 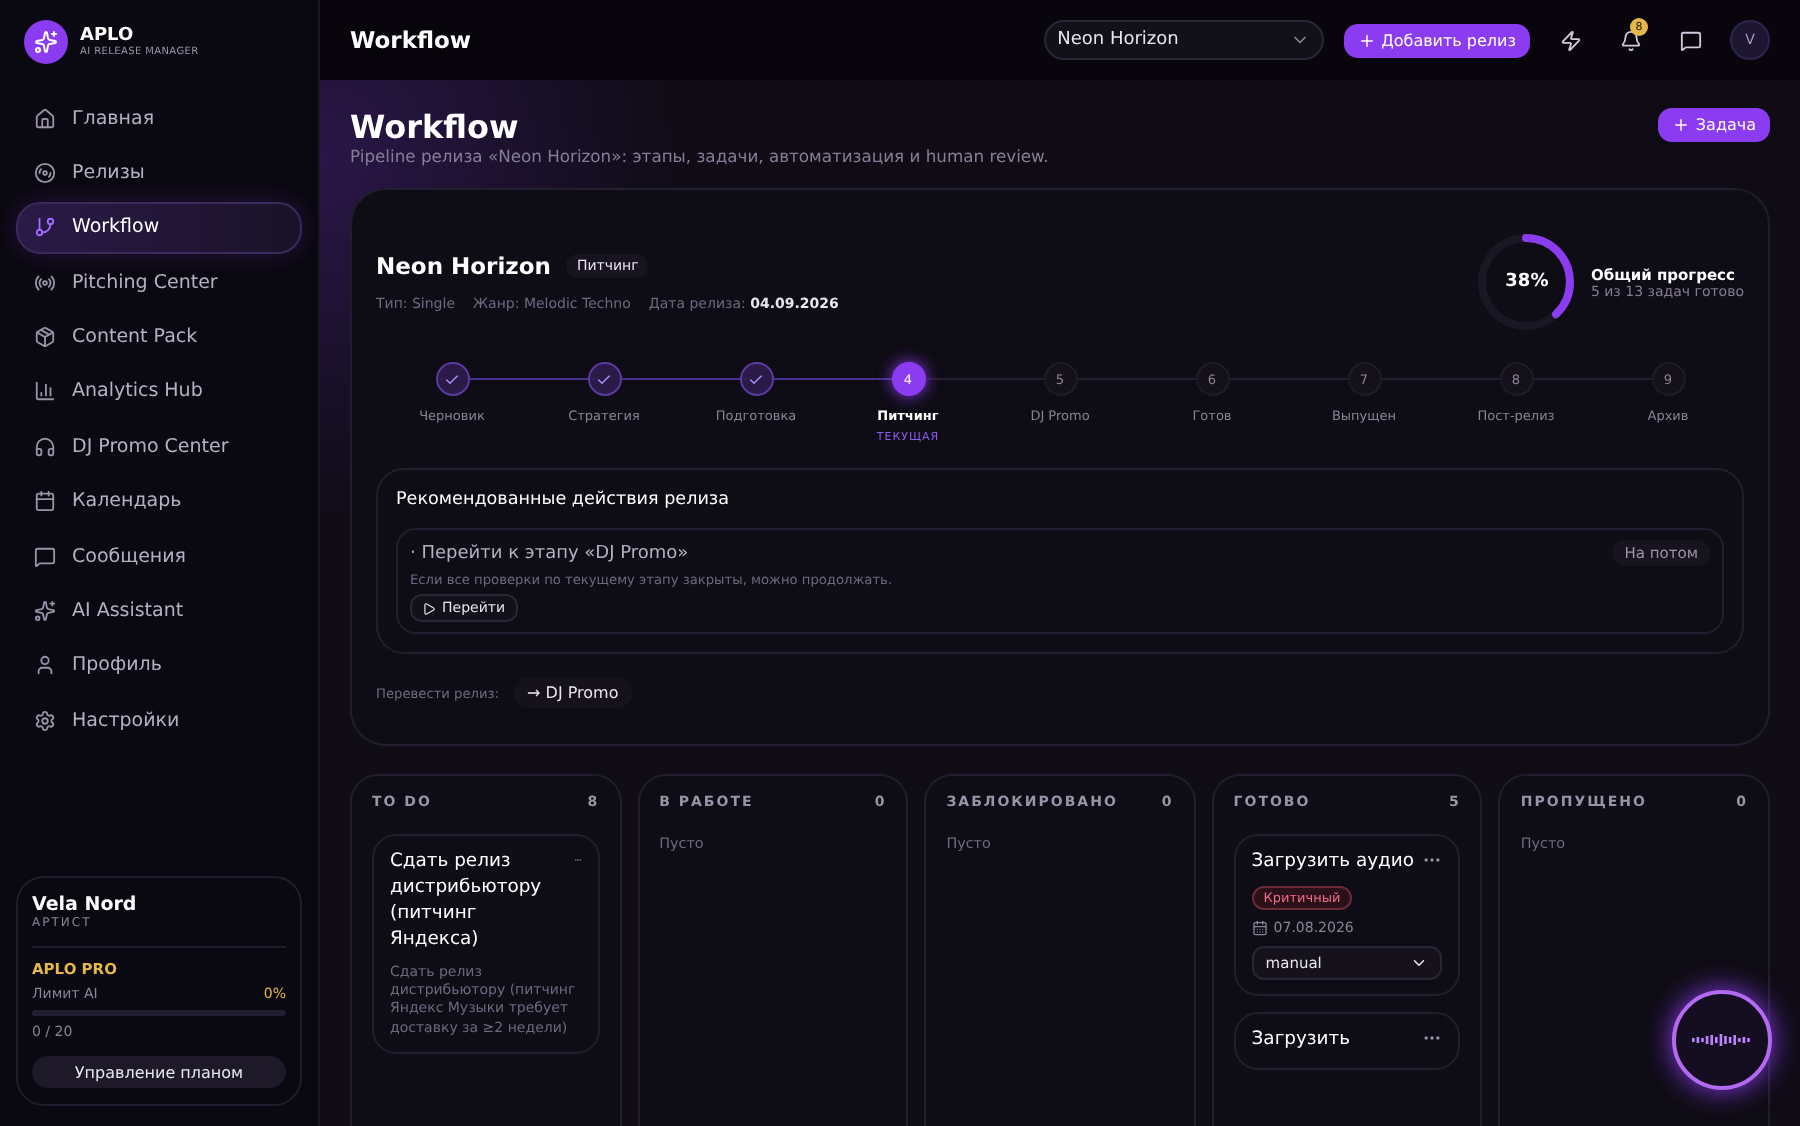 I want to click on user-name: Vela Nord, so click(x=85, y=905).